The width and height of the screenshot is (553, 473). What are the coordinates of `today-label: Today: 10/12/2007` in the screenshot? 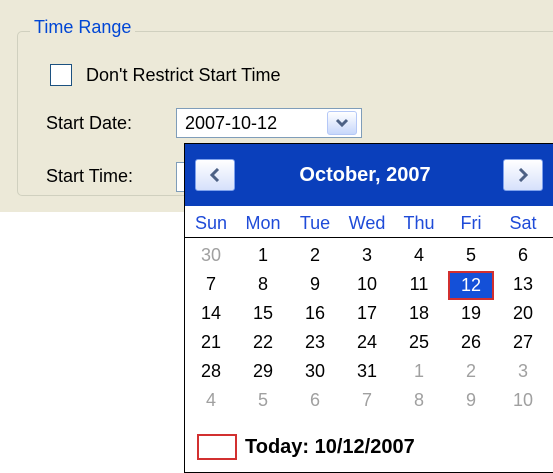 It's located at (330, 447).